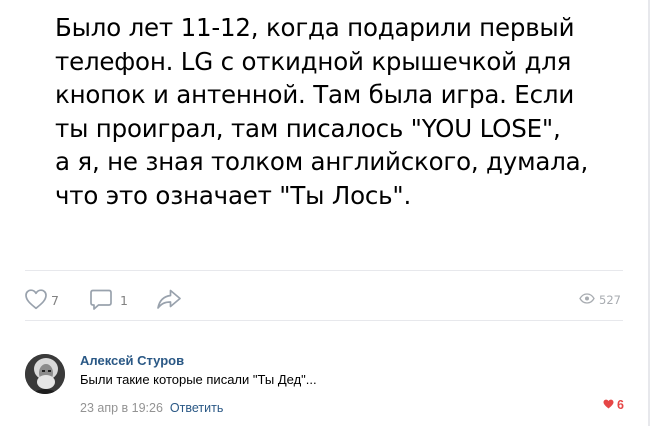 The height and width of the screenshot is (426, 650). What do you see at coordinates (45, 374) in the screenshot?
I see `avatar` at bounding box center [45, 374].